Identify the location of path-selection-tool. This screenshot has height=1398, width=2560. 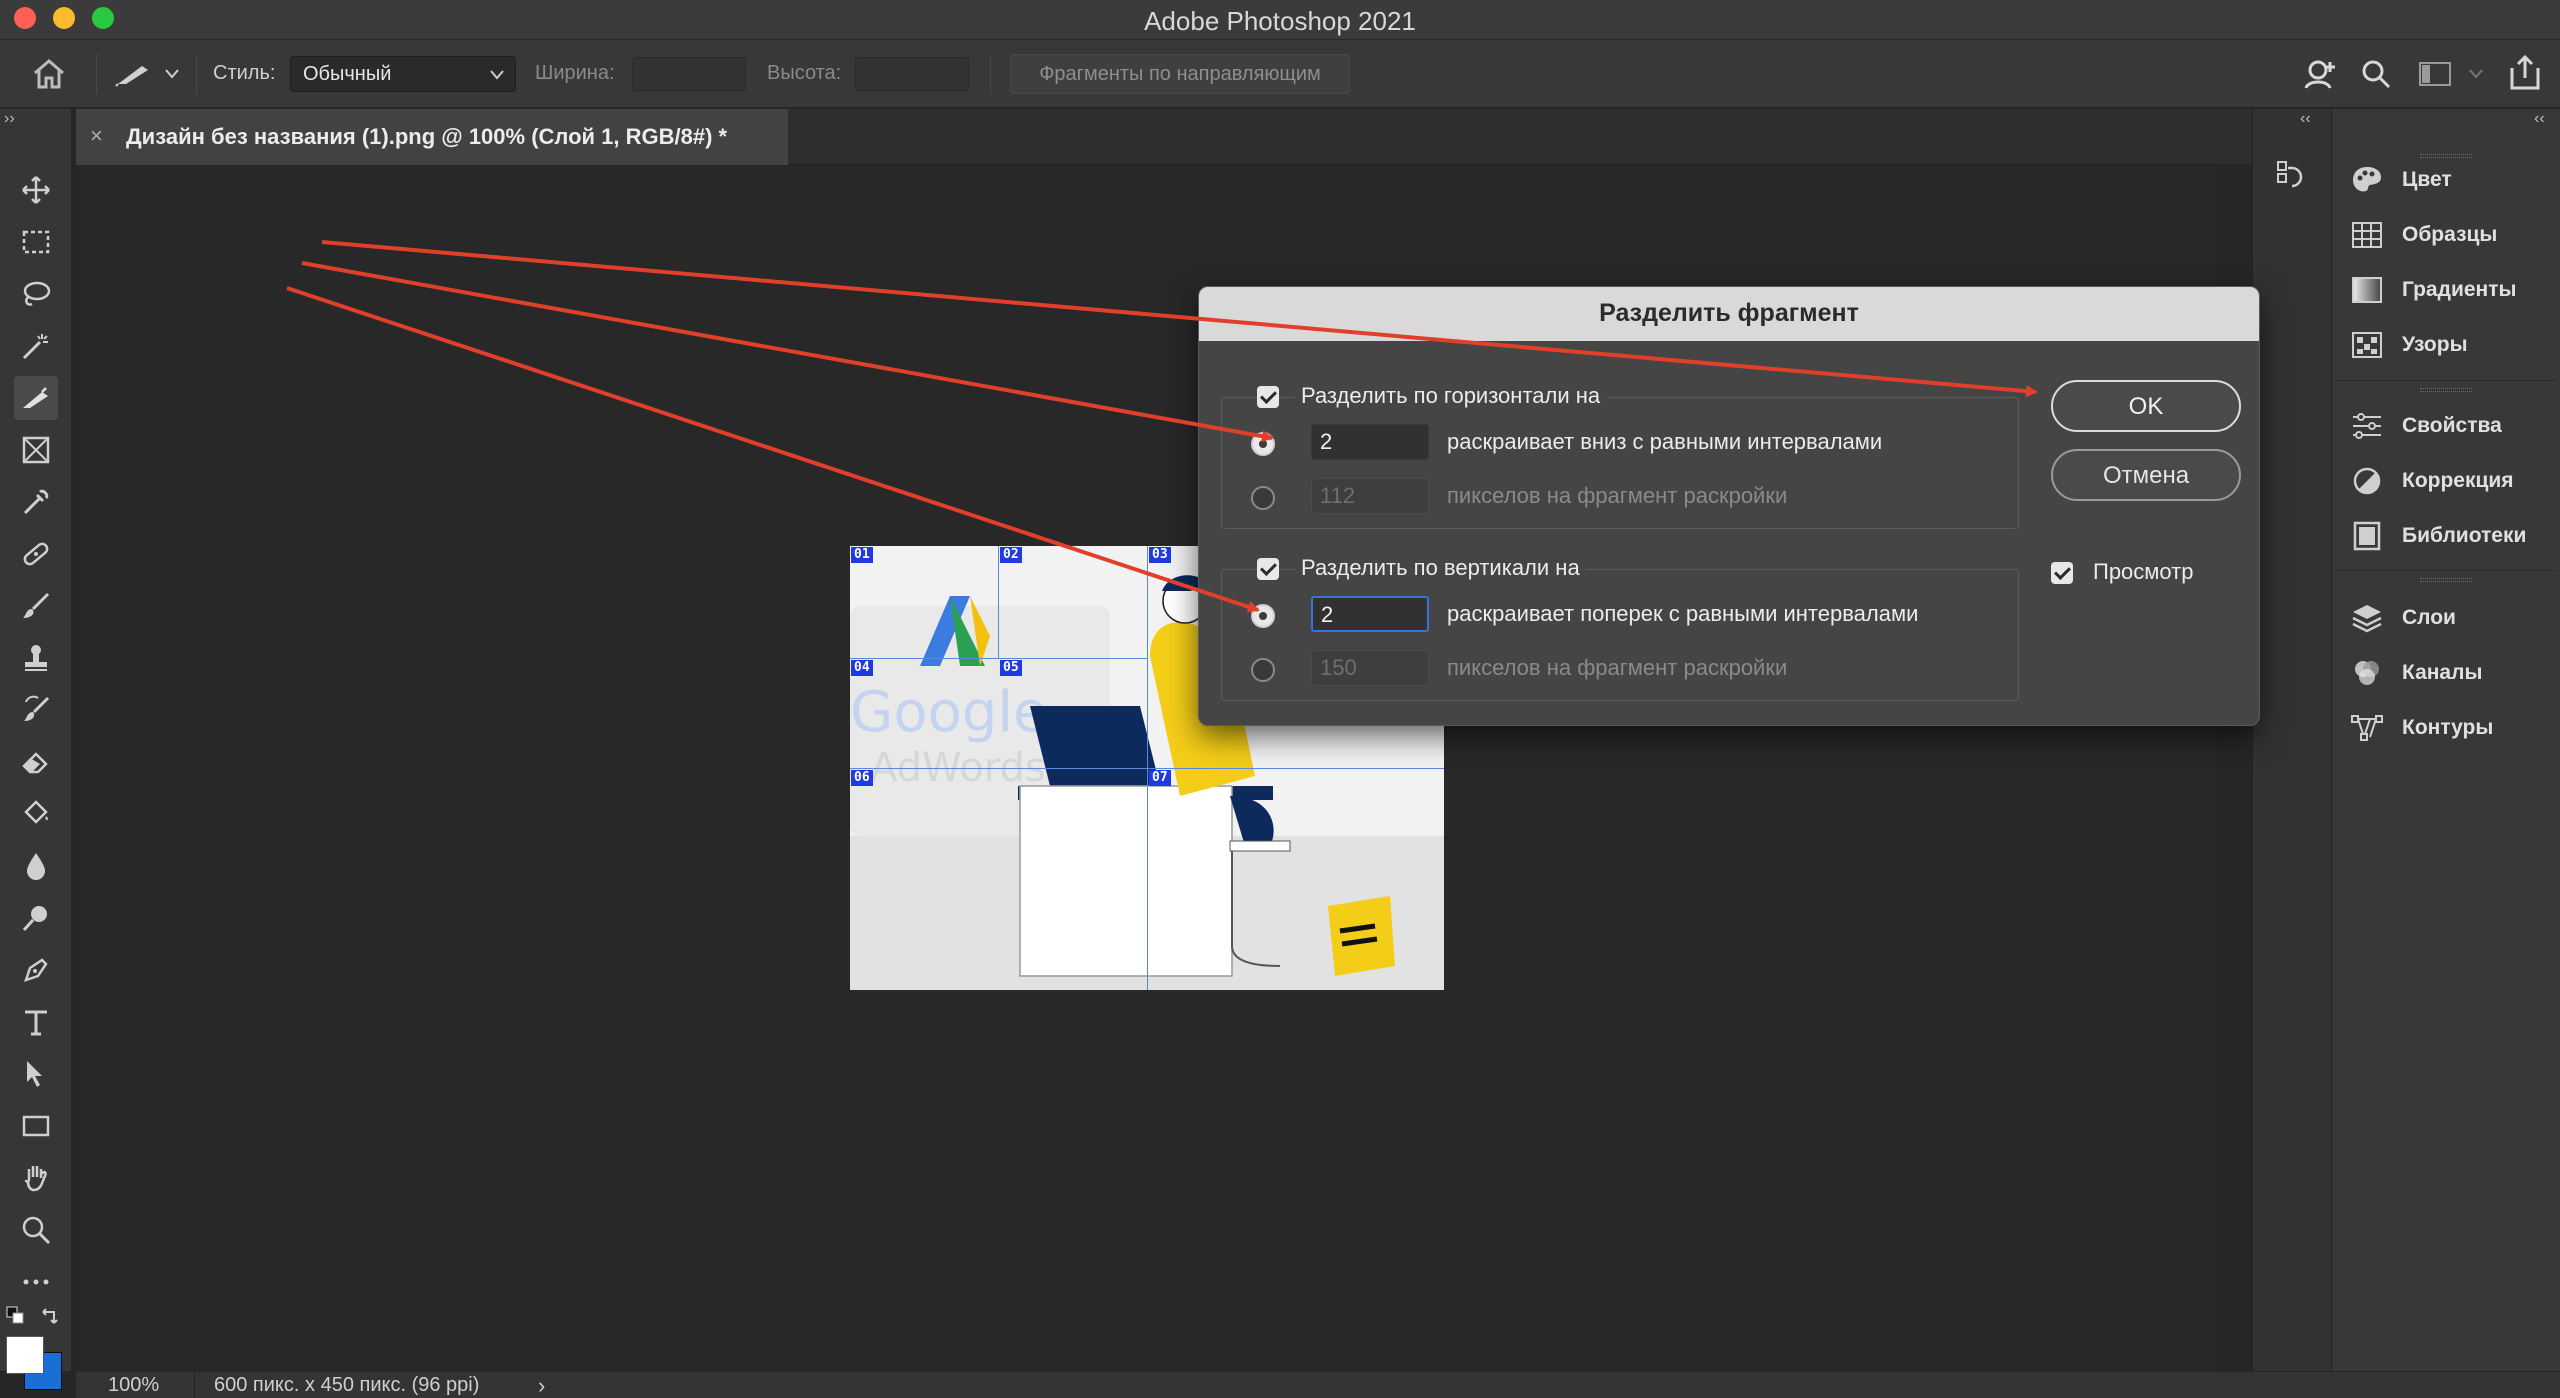
(36, 1074).